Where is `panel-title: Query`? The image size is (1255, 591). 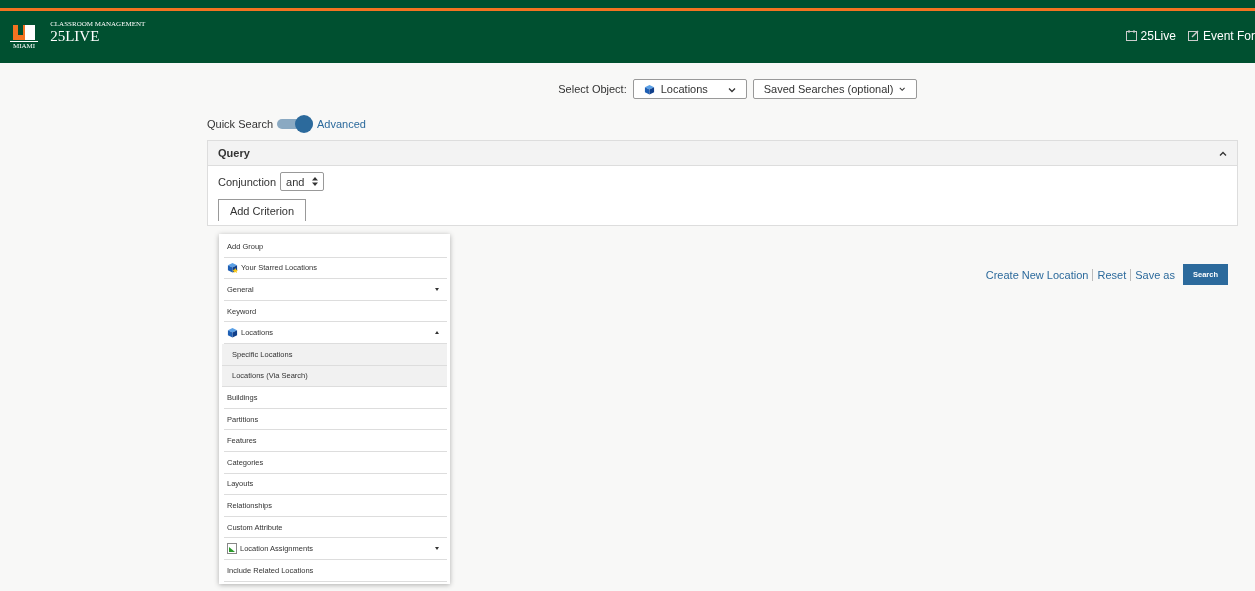
panel-title: Query is located at coordinates (234, 153).